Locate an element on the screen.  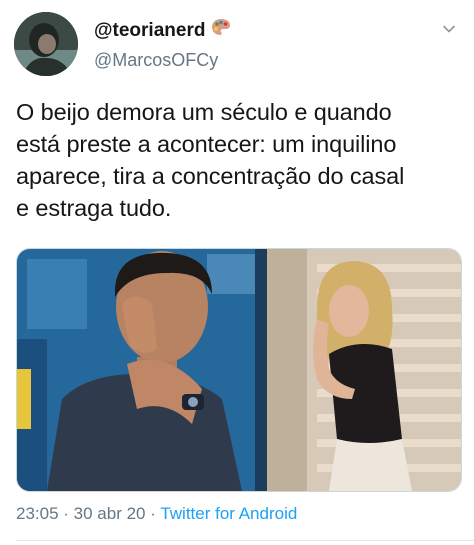
tweet-meta: 23:05 · 30 abr 20 · Twitter for Android is located at coordinates (156, 514).